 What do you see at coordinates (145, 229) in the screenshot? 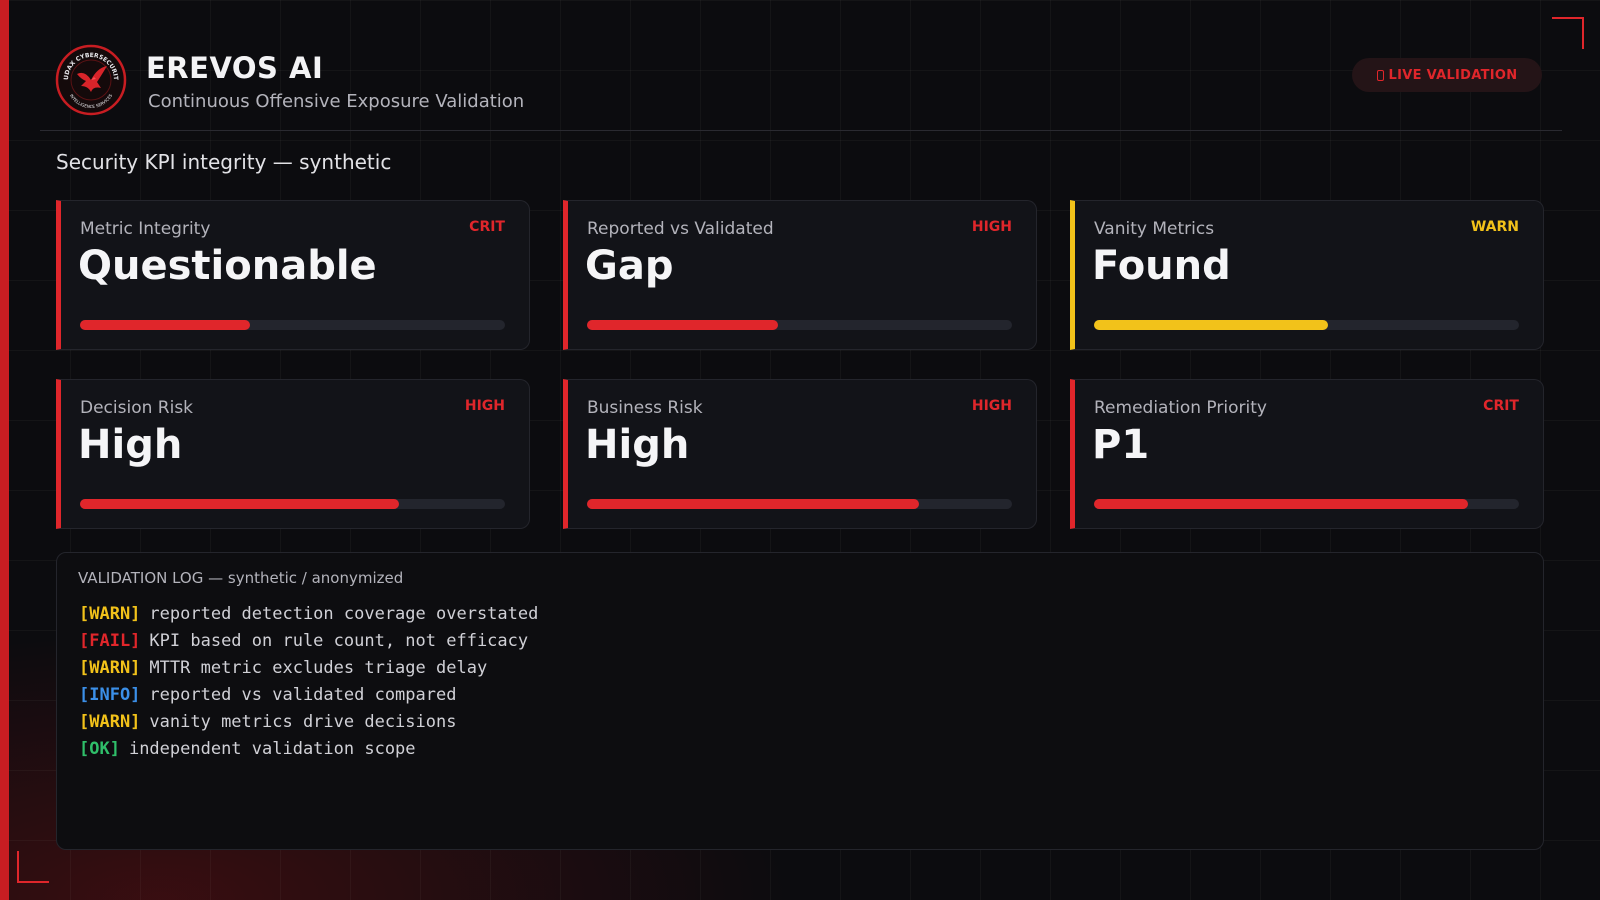
I see `kpi-card-label: Metric Integrity` at bounding box center [145, 229].